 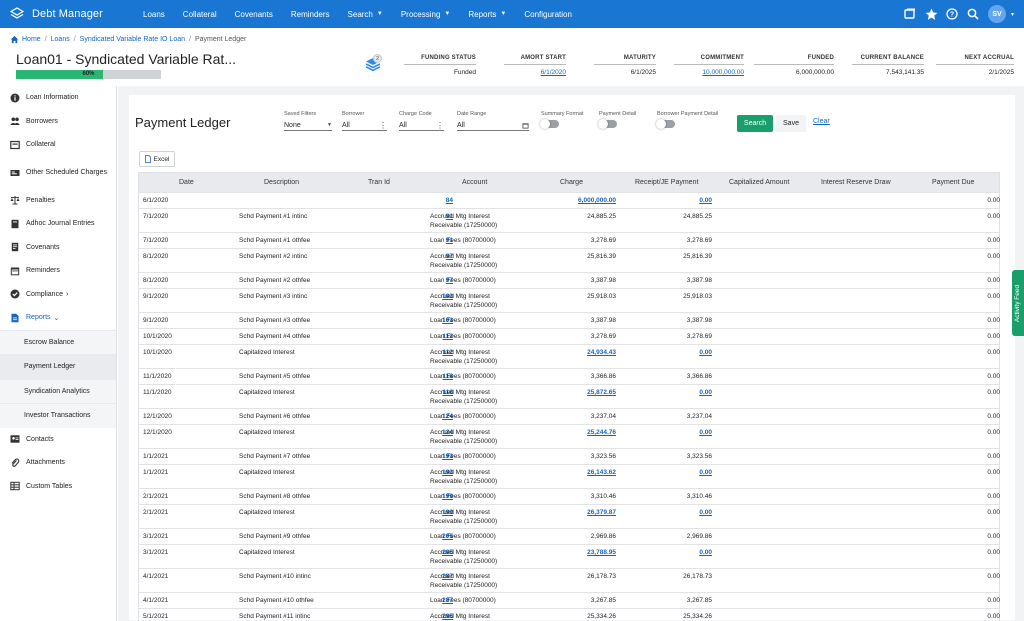 What do you see at coordinates (460, 472) in the screenshot?
I see `cell-account: Accrued Mtg Interest` at bounding box center [460, 472].